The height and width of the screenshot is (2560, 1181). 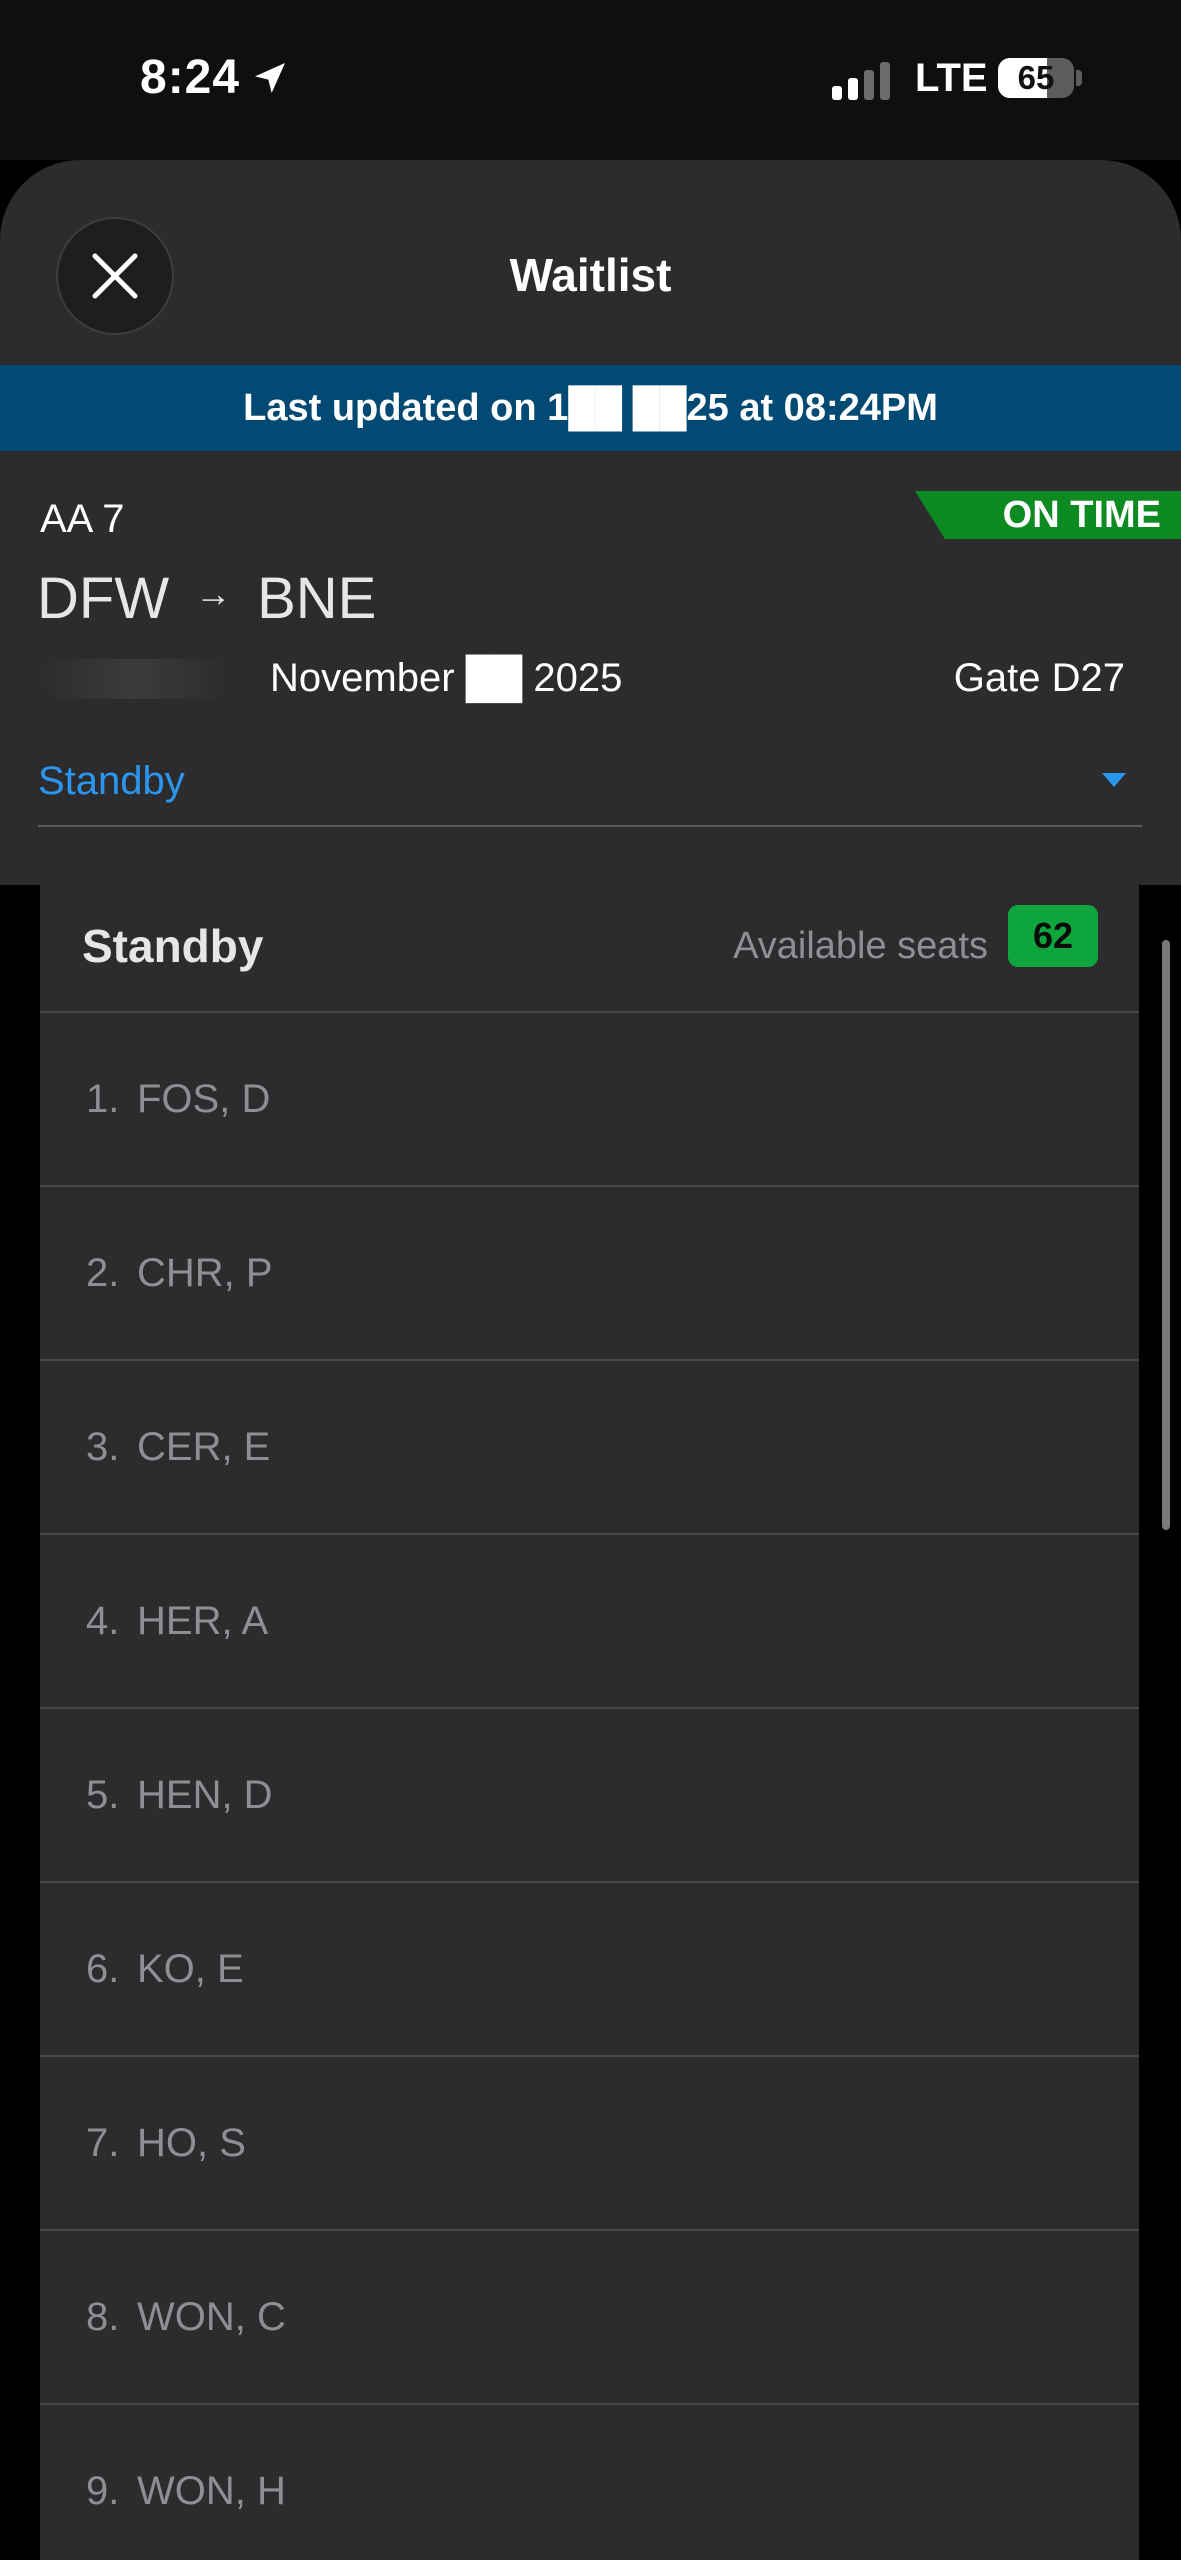 I want to click on battery-icon: 65, so click(x=1036, y=78).